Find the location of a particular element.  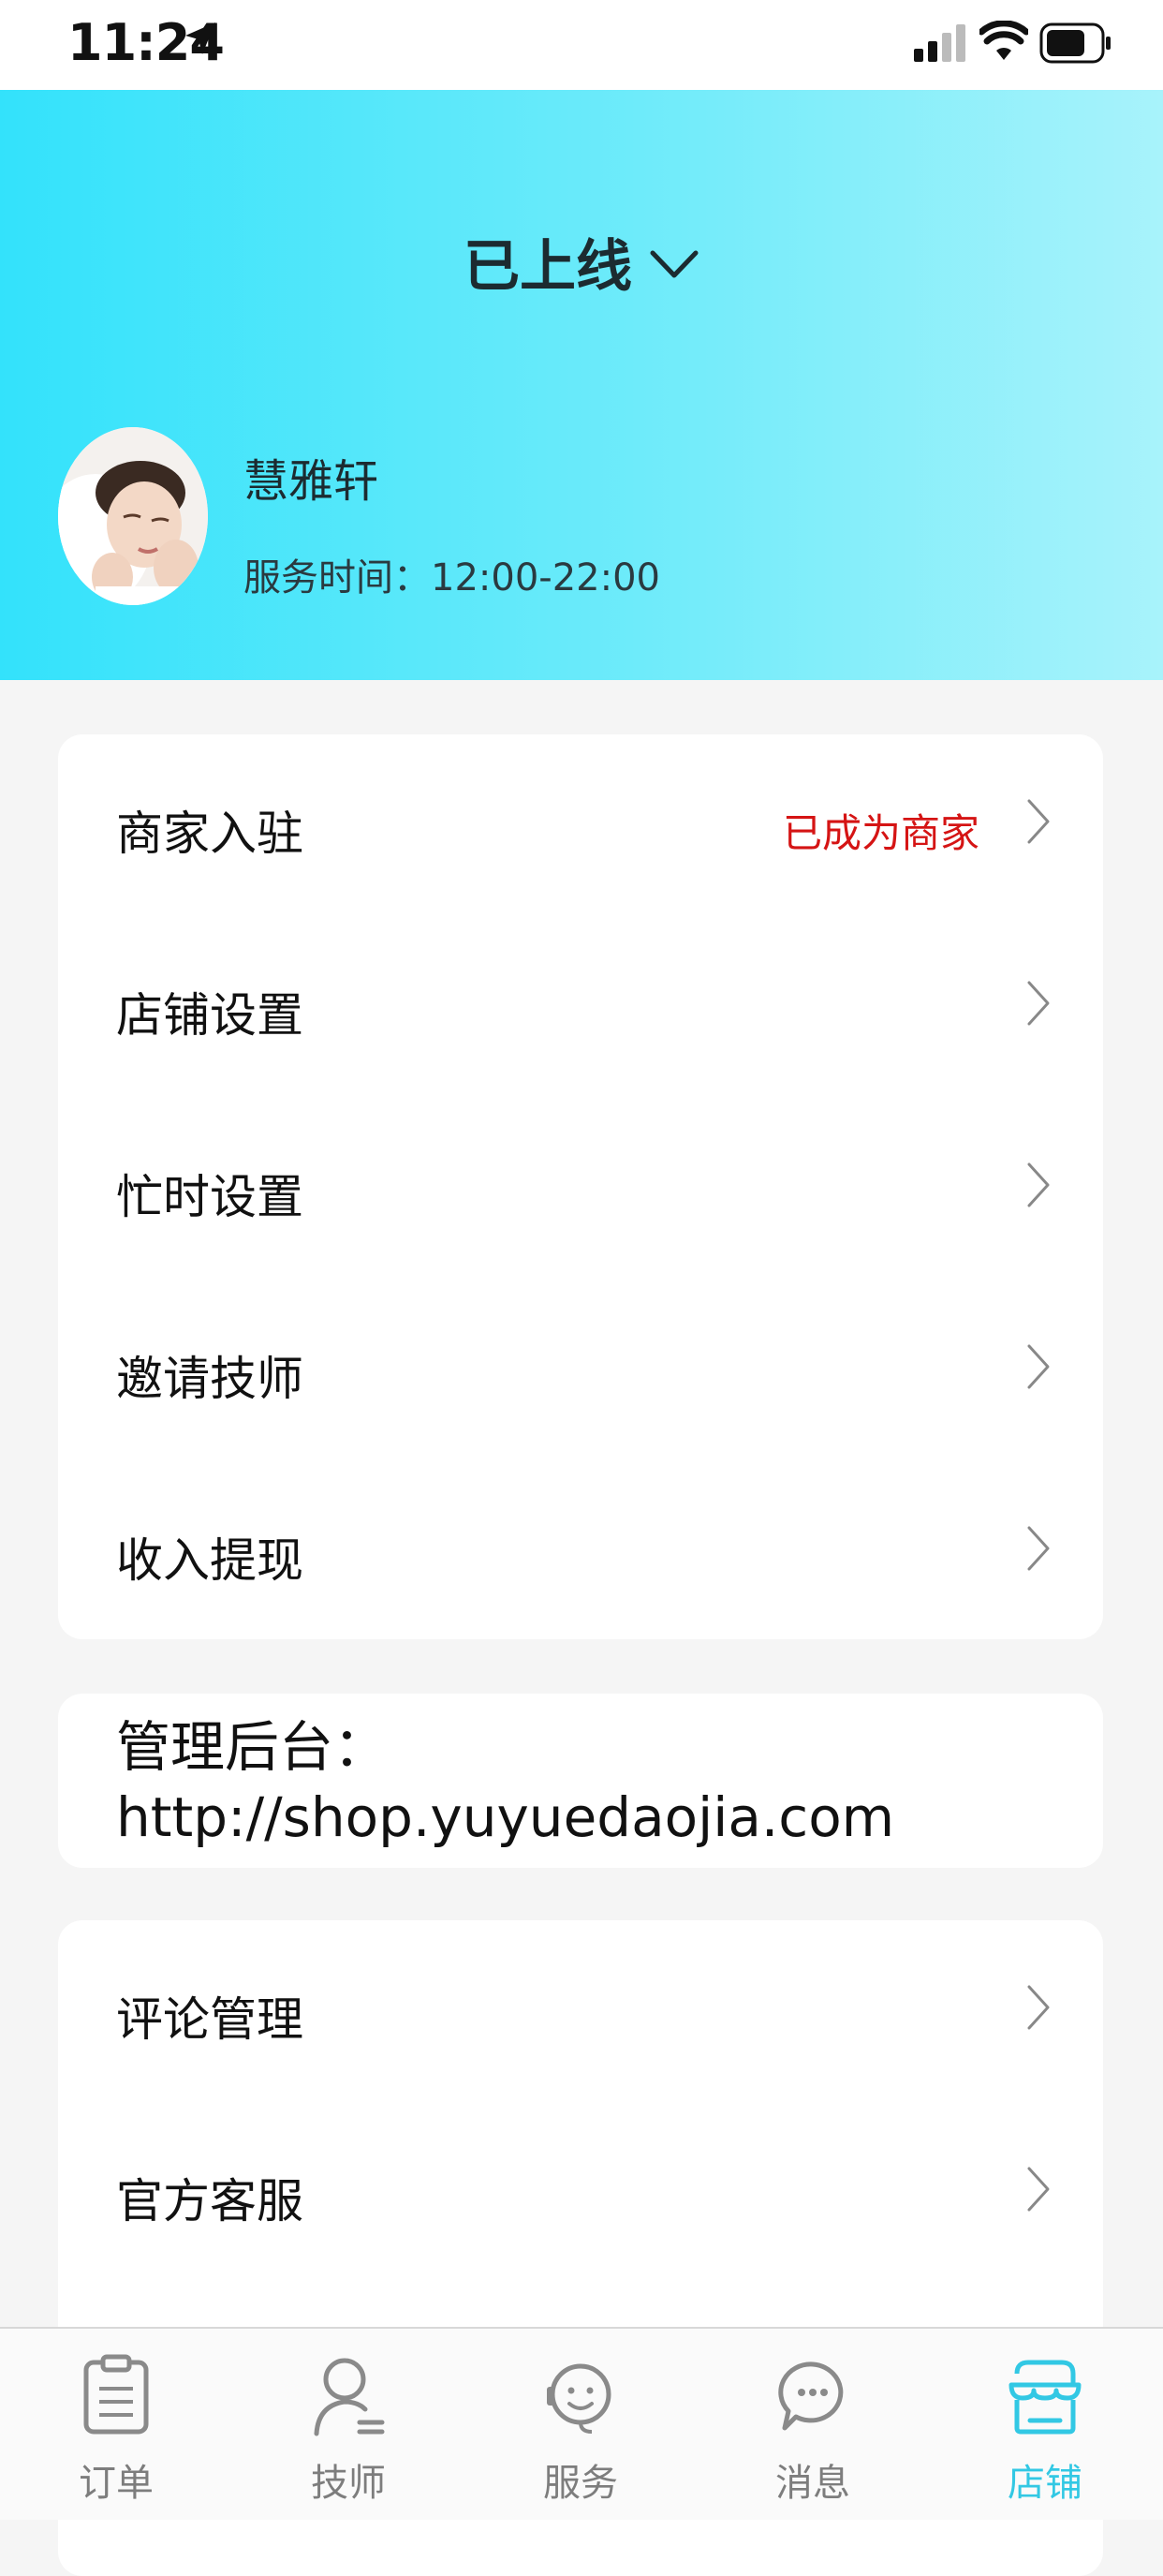

menu-item-label: 商家入驻 is located at coordinates (209, 834).